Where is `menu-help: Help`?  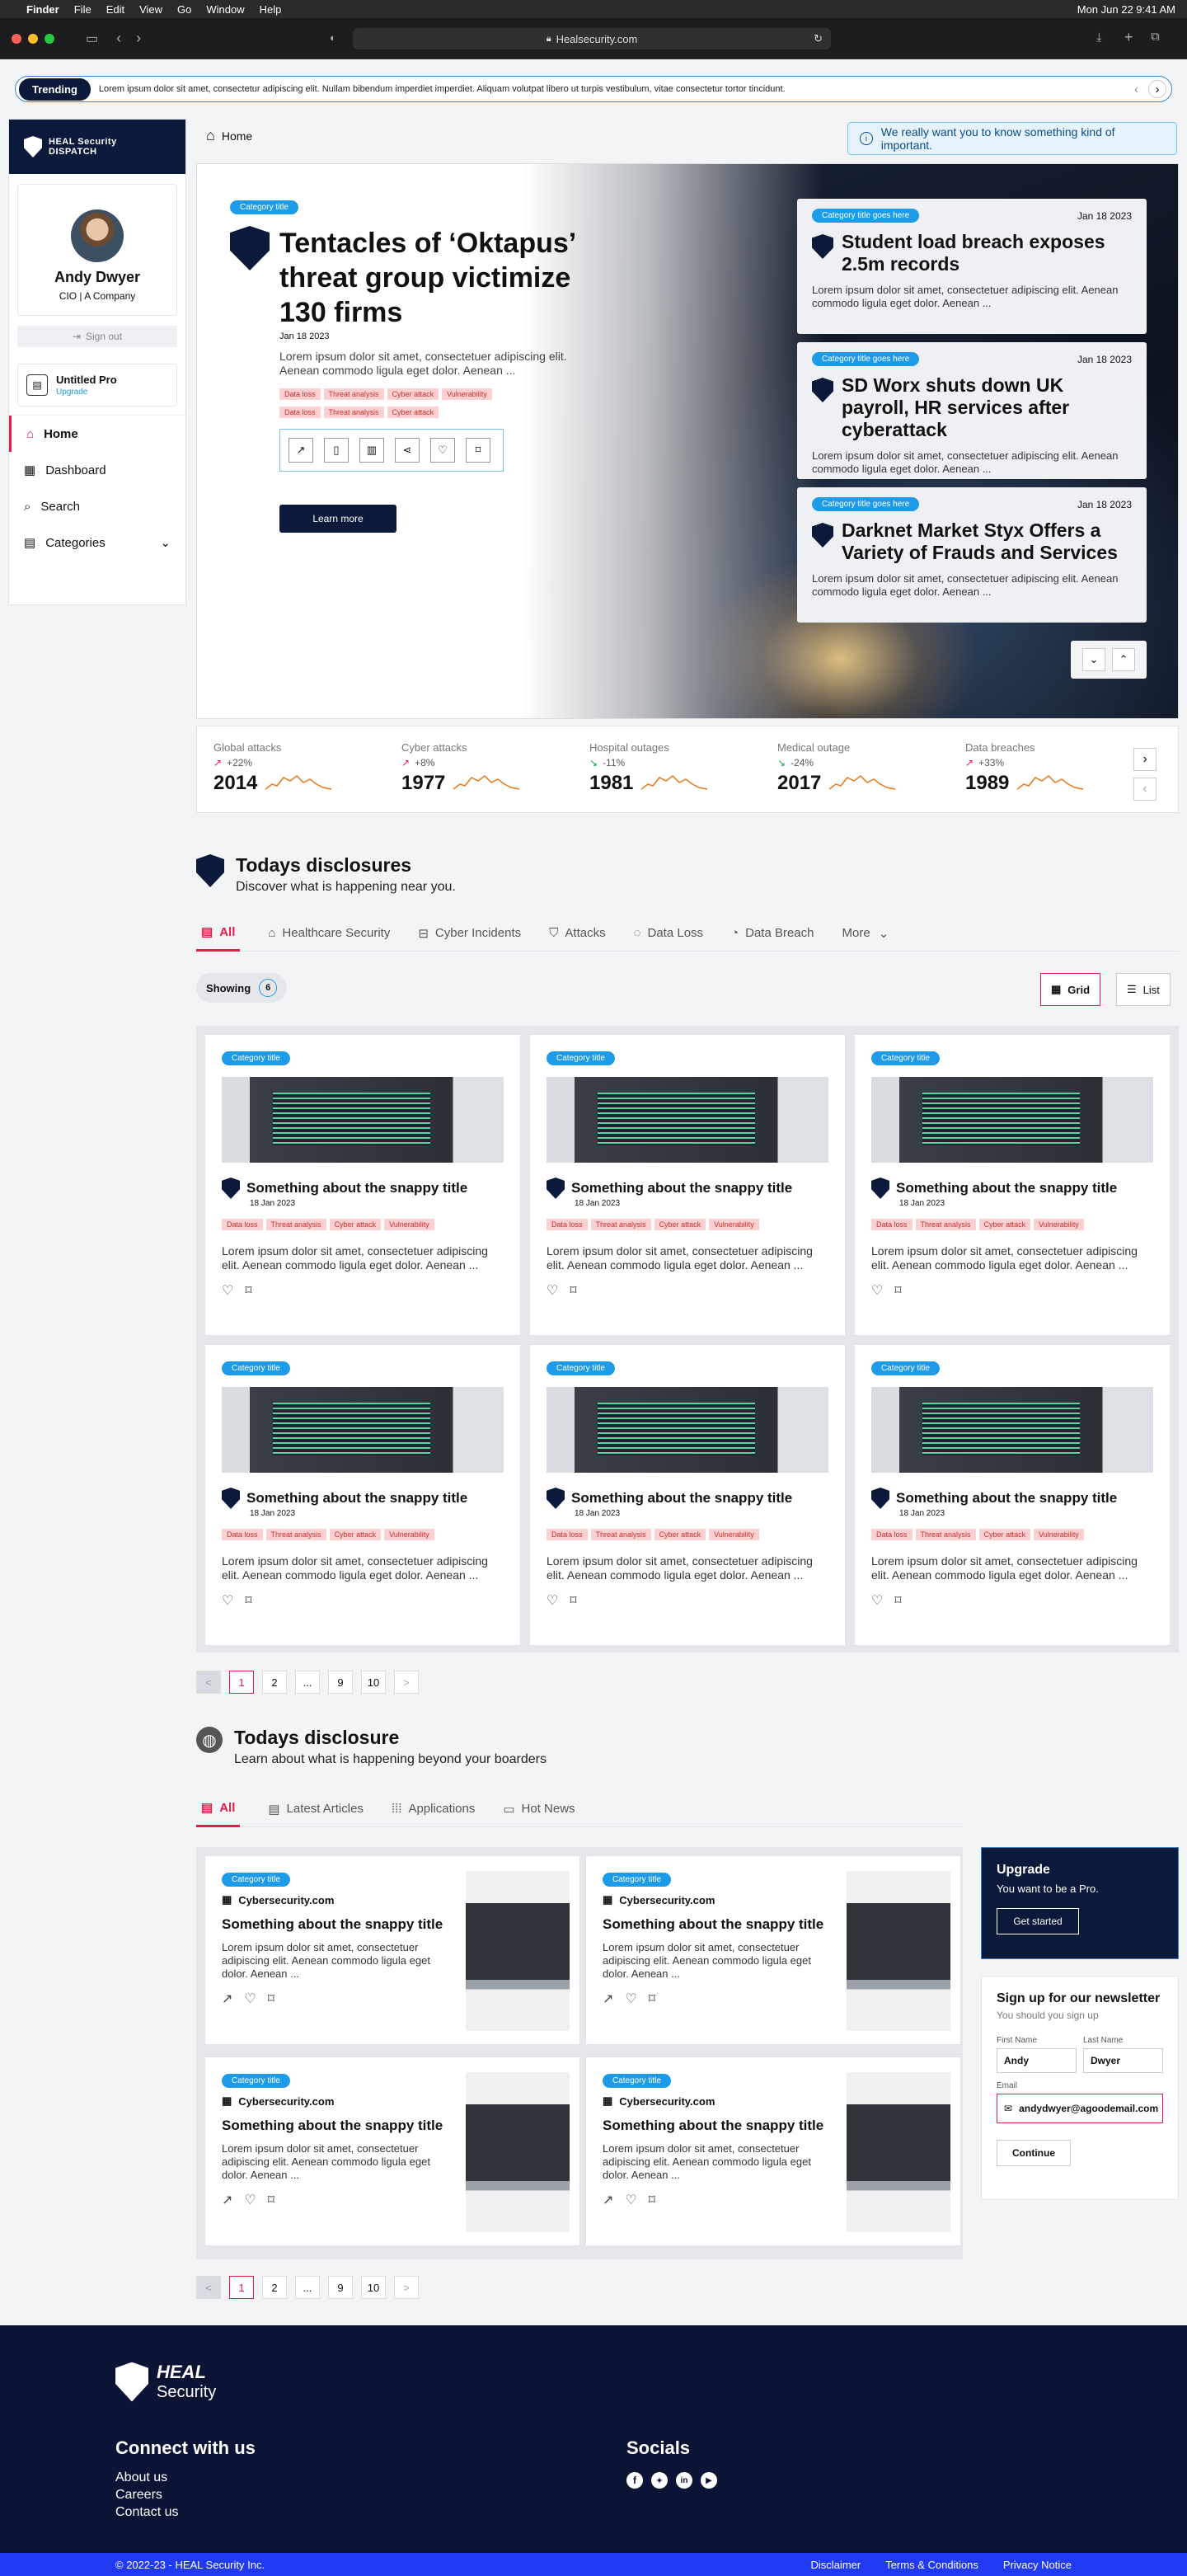 menu-help: Help is located at coordinates (271, 9).